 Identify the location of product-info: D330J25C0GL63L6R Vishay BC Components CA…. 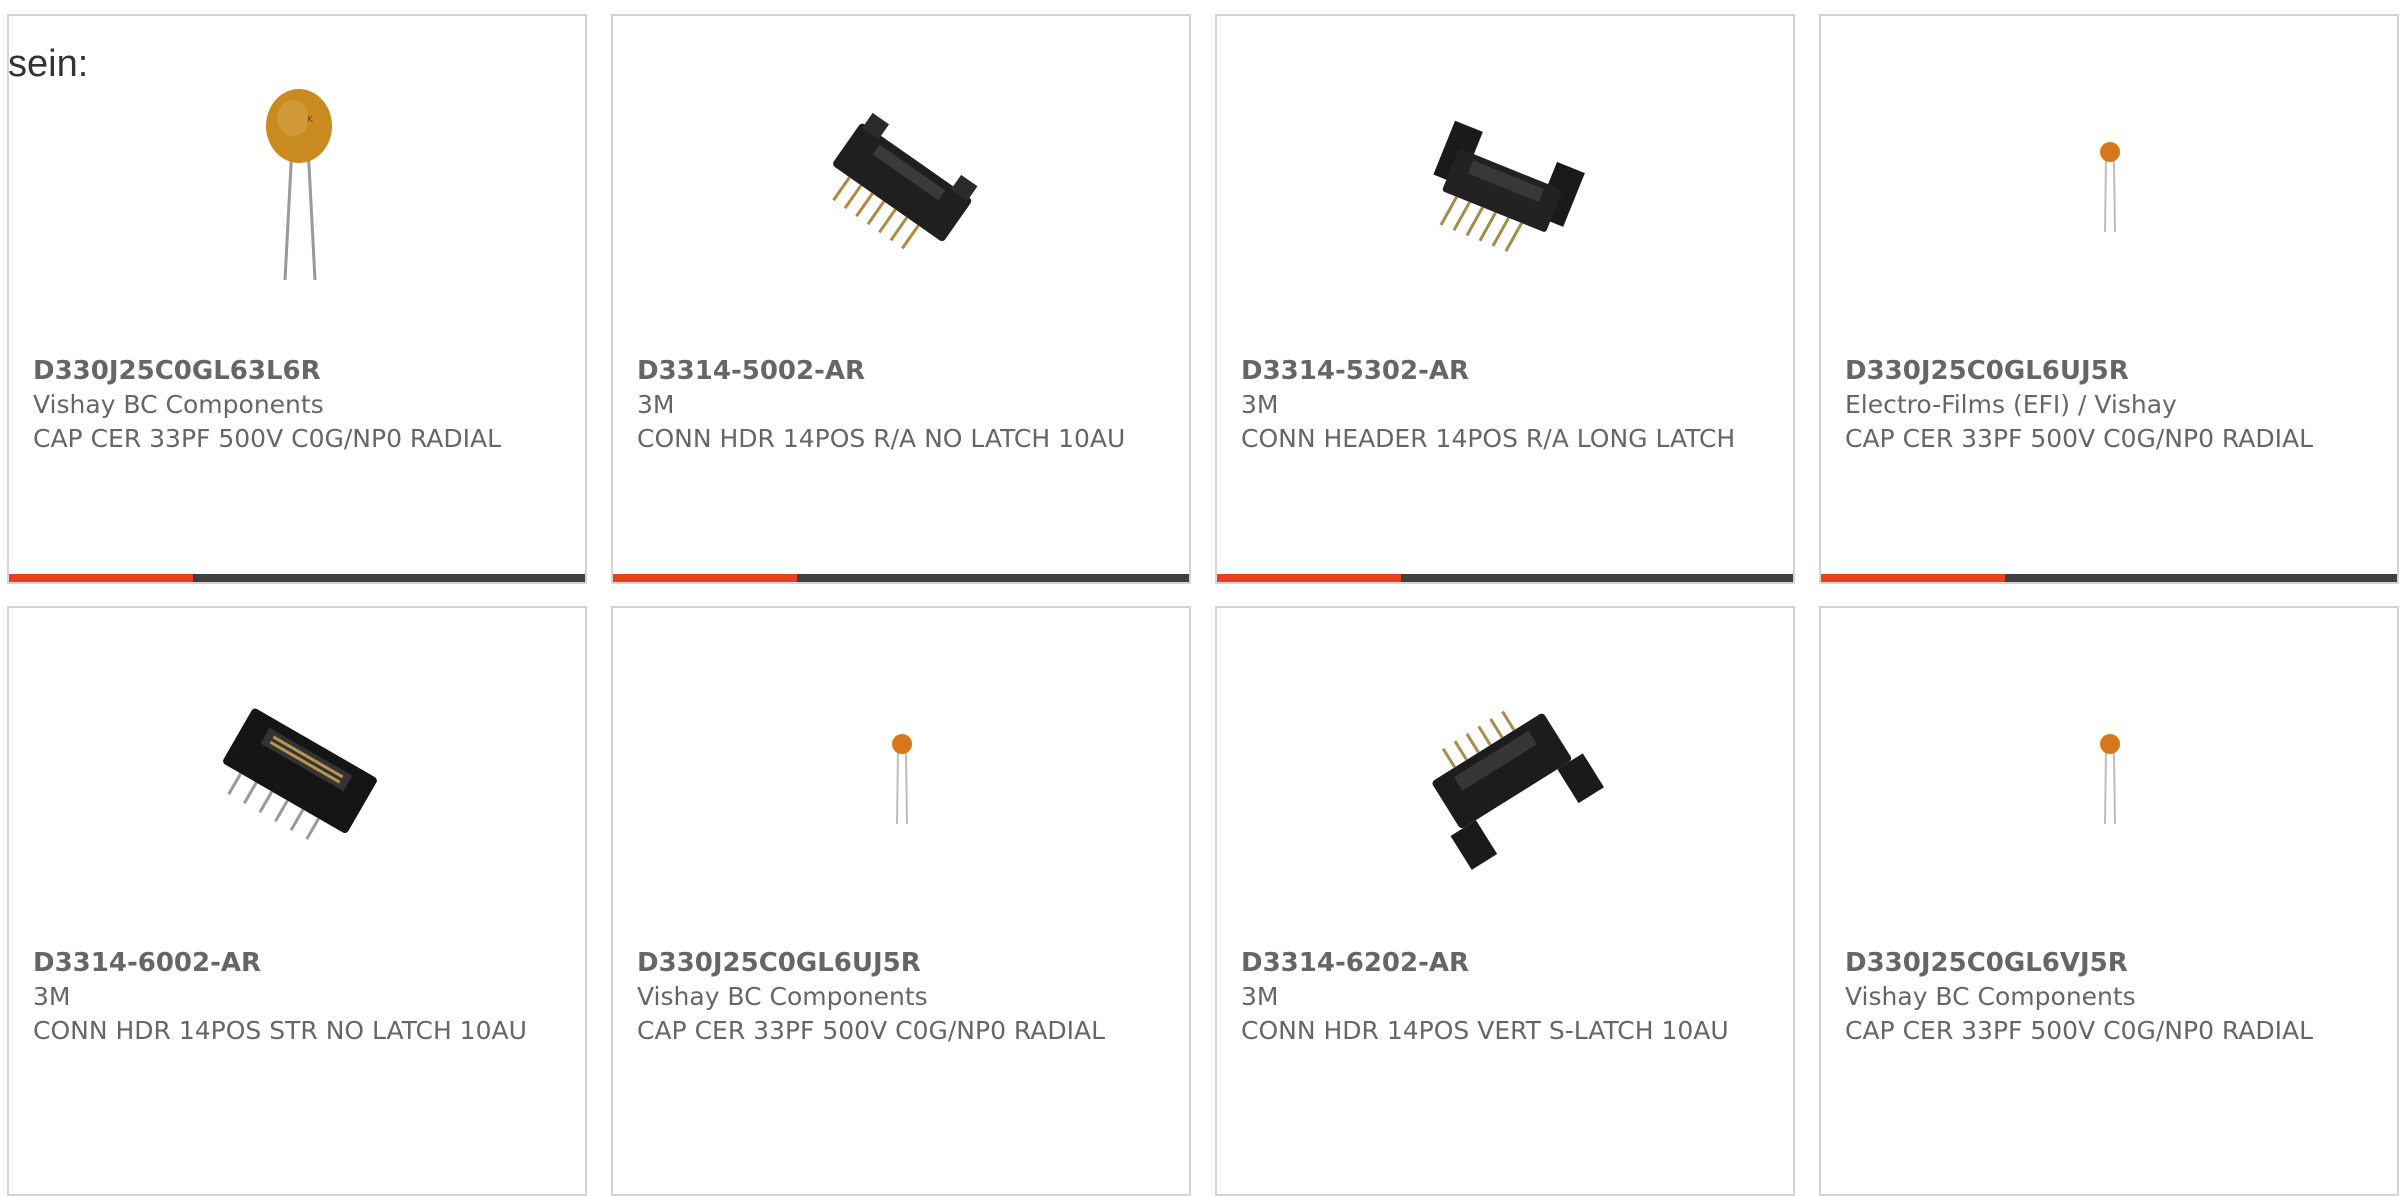
(297, 405).